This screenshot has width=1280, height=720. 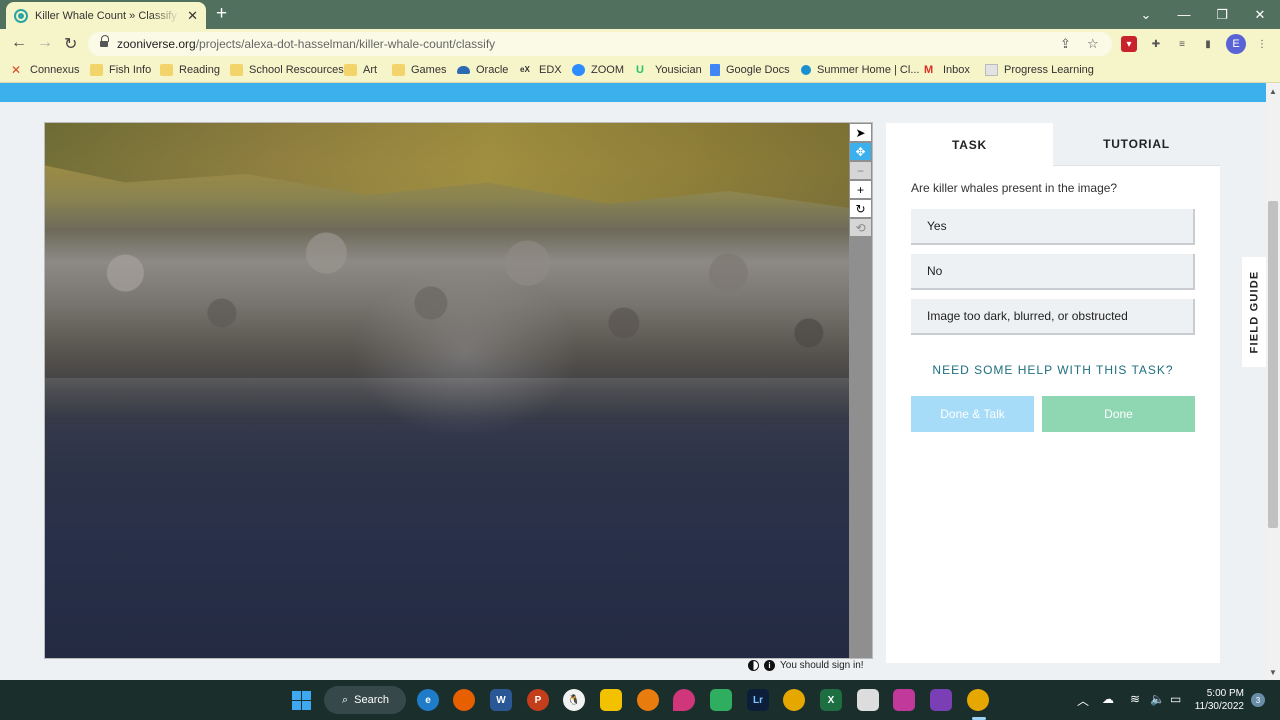 What do you see at coordinates (969, 144) in the screenshot?
I see `tab-task: TASK` at bounding box center [969, 144].